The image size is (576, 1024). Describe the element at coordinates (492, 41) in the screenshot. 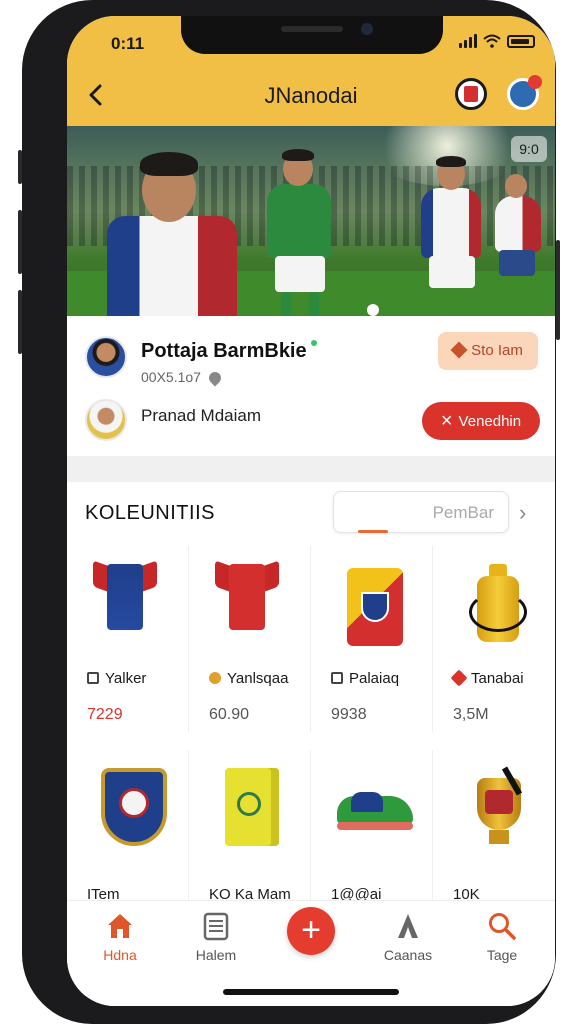

I see `wifi-icon` at that location.